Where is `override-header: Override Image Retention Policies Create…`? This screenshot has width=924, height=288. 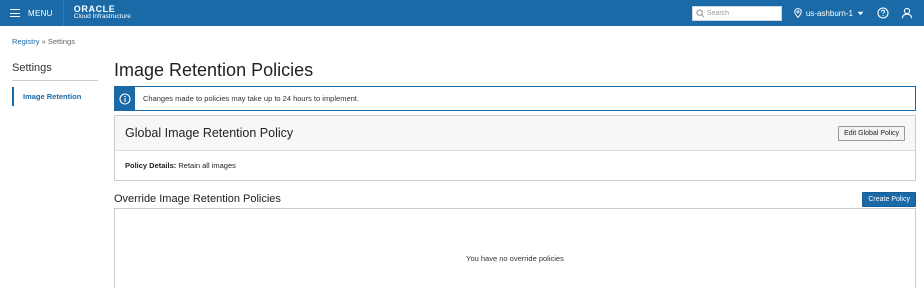 override-header: Override Image Retention Policies Create… is located at coordinates (515, 199).